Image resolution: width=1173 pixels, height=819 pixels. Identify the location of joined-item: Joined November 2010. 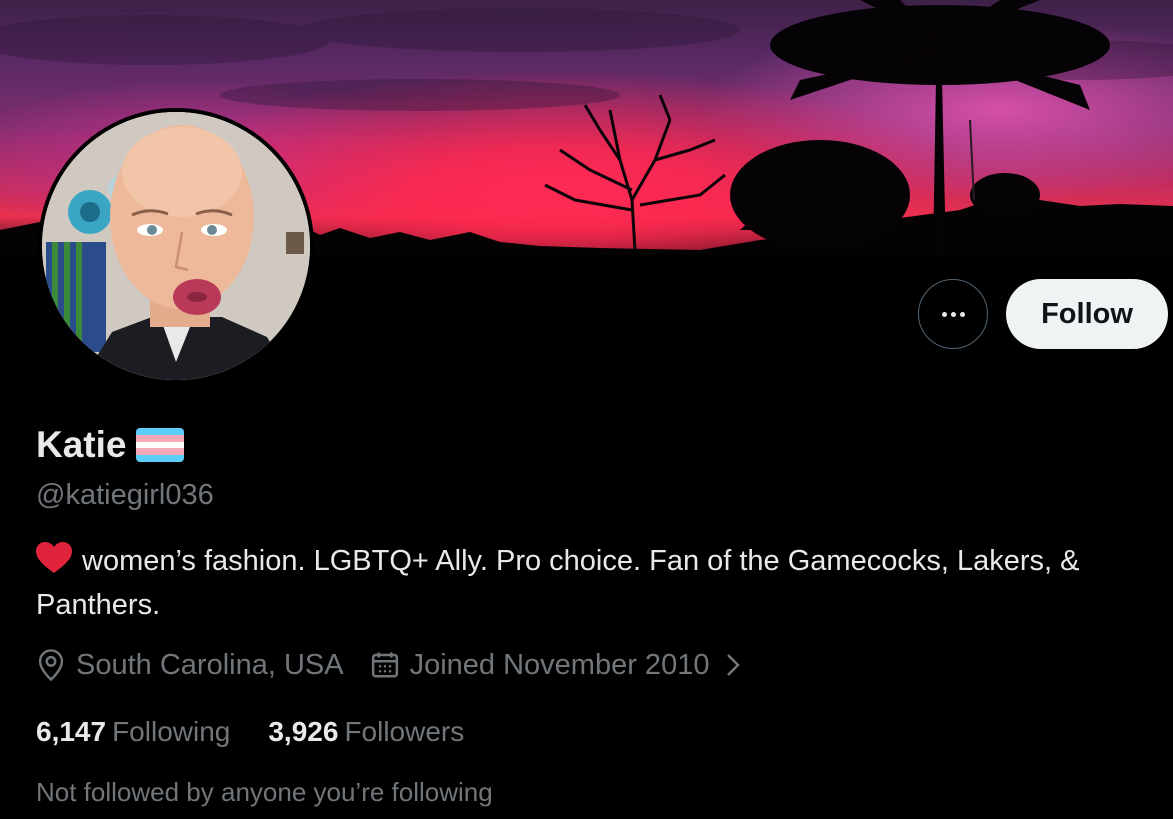
(556, 665).